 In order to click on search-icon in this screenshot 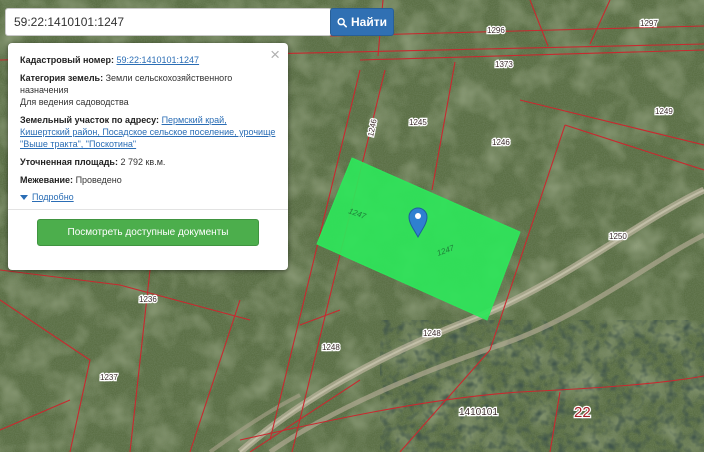, I will do `click(342, 22)`.